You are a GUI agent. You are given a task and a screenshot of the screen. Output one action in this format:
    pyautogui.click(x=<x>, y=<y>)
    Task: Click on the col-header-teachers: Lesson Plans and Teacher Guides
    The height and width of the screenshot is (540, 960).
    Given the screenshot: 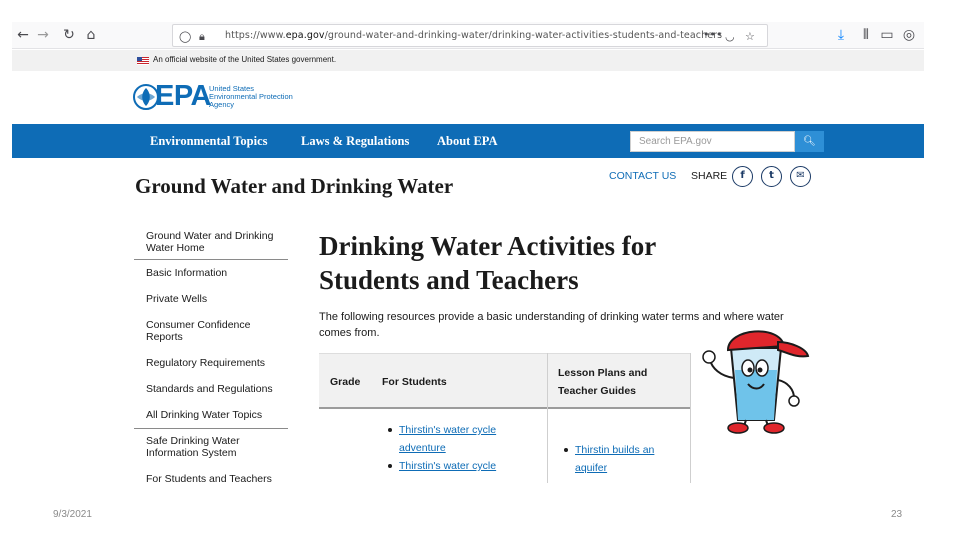 What is the action you would take?
    pyautogui.click(x=603, y=382)
    